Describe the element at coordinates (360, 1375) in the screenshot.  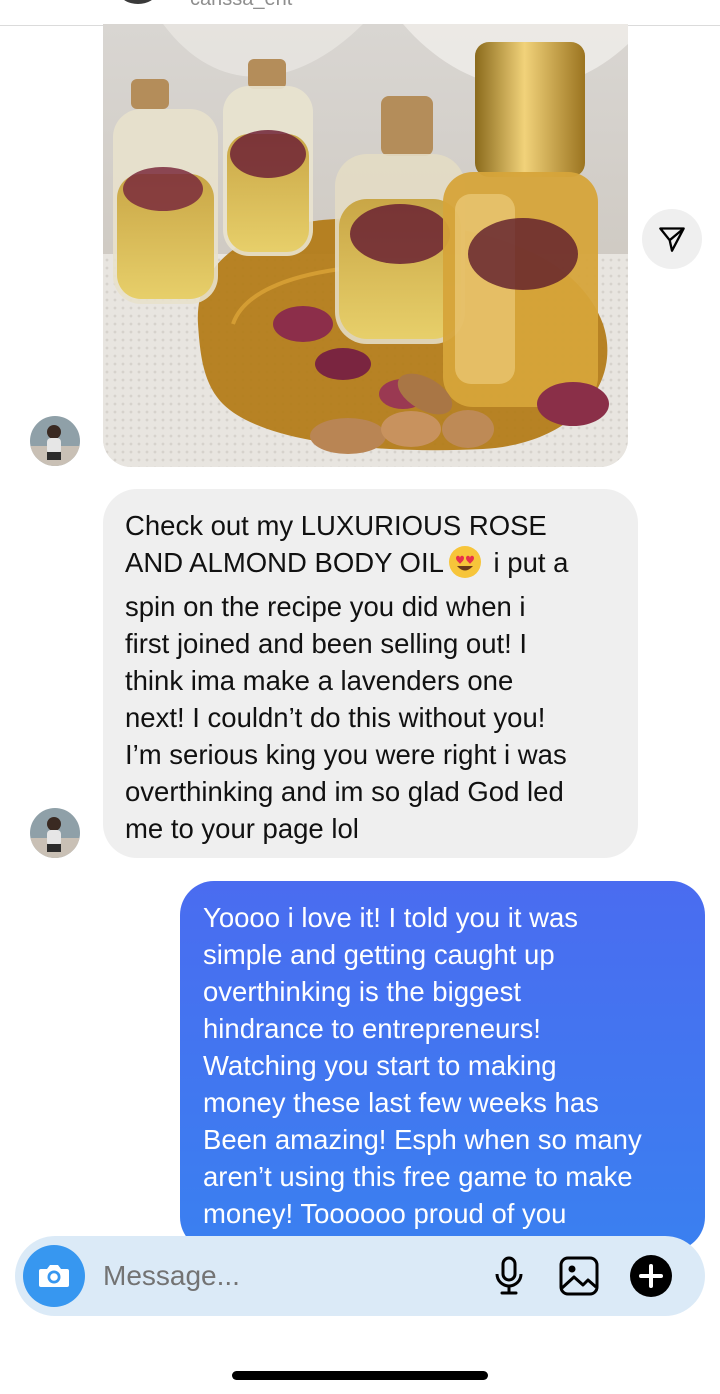
I see `home-indicator` at that location.